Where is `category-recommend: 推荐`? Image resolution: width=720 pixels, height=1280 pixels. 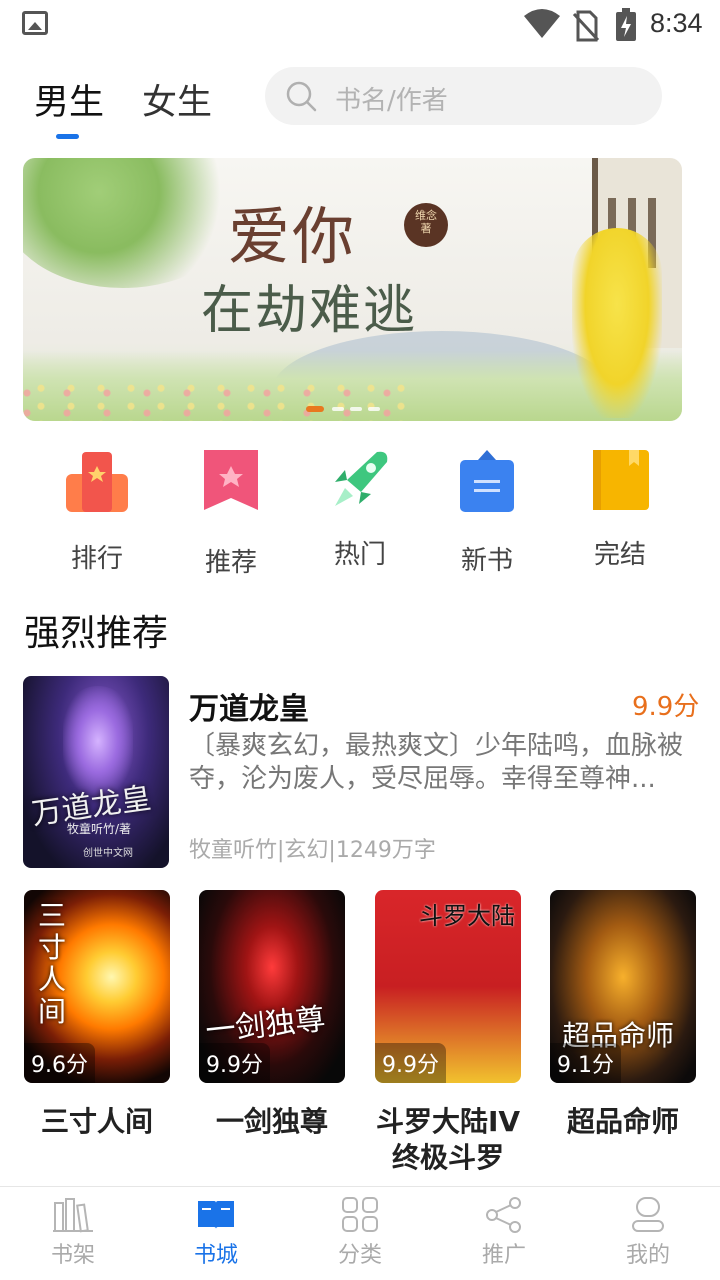 category-recommend: 推荐 is located at coordinates (231, 513).